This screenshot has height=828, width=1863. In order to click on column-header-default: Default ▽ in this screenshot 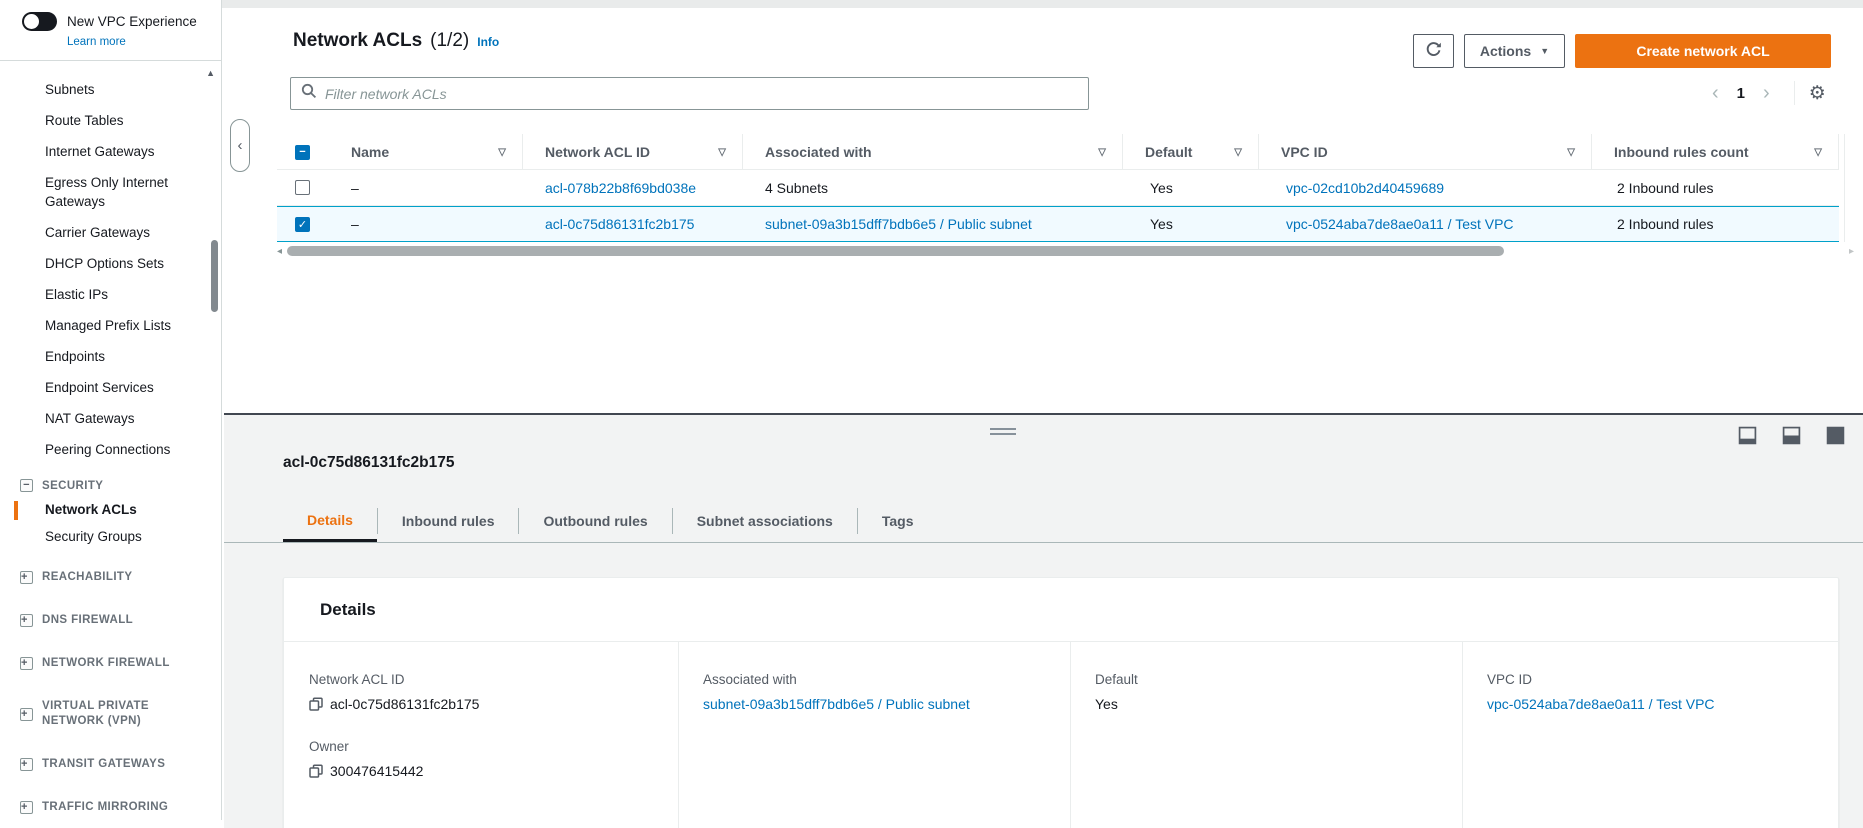, I will do `click(1191, 152)`.